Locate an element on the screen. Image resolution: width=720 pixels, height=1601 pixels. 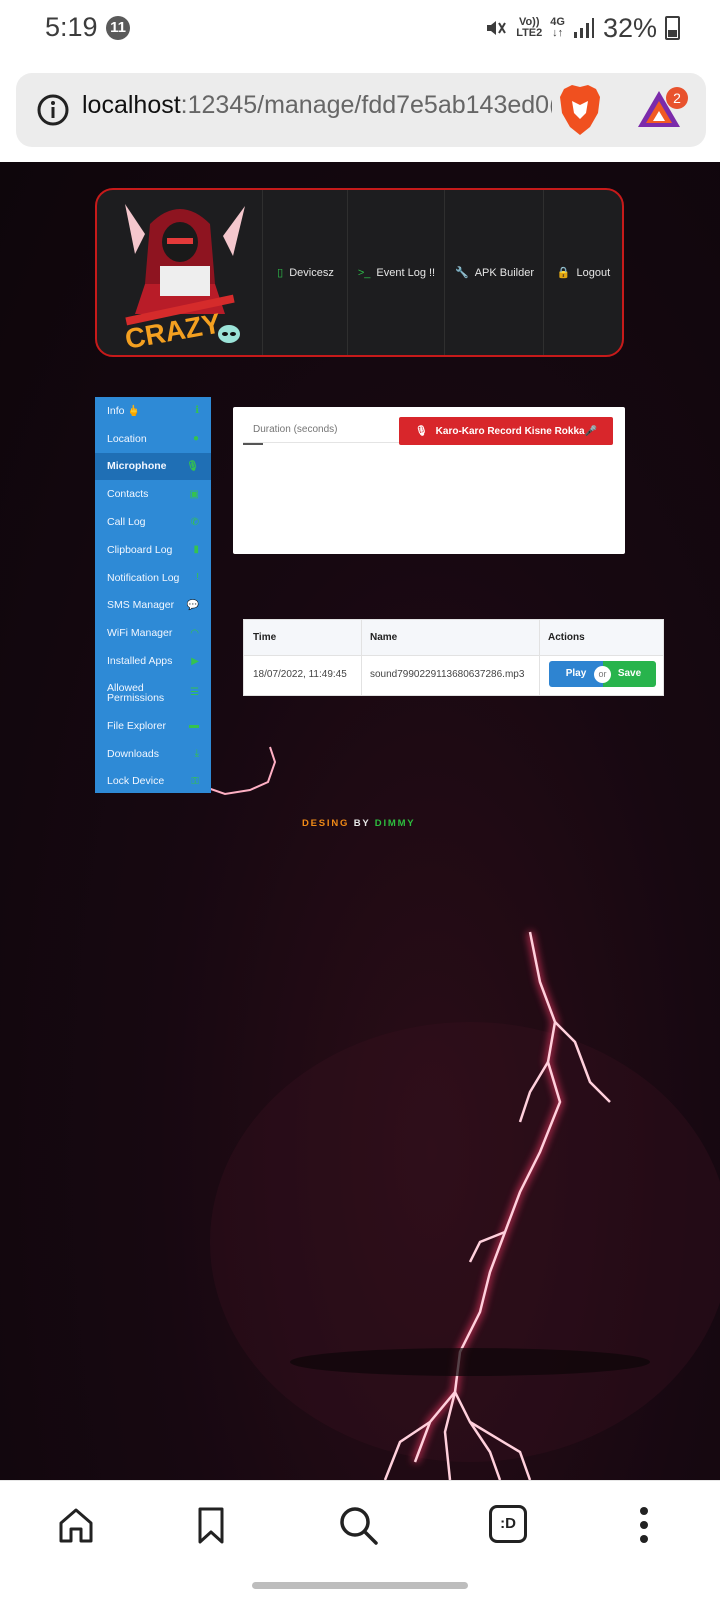
sidebar-item-label: Info 🖕 is located at coordinates (124, 411).